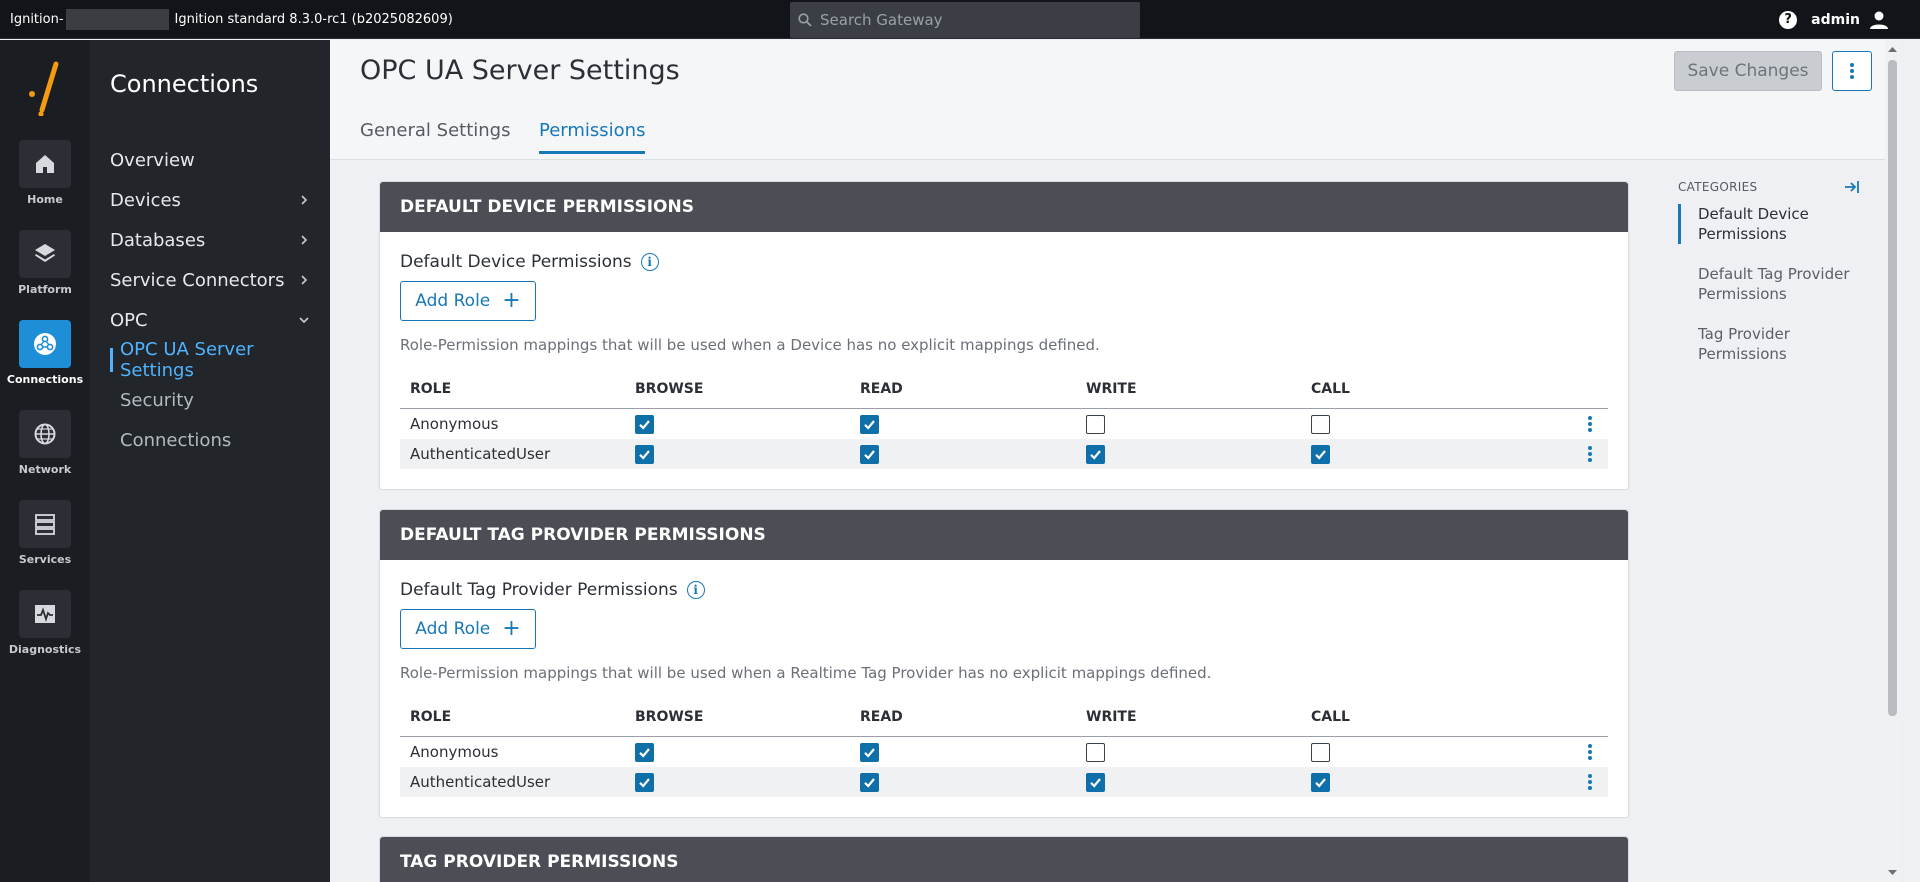 Image resolution: width=1920 pixels, height=882 pixels. Describe the element at coordinates (454, 752) in the screenshot. I see `role-name: Anonymous` at that location.